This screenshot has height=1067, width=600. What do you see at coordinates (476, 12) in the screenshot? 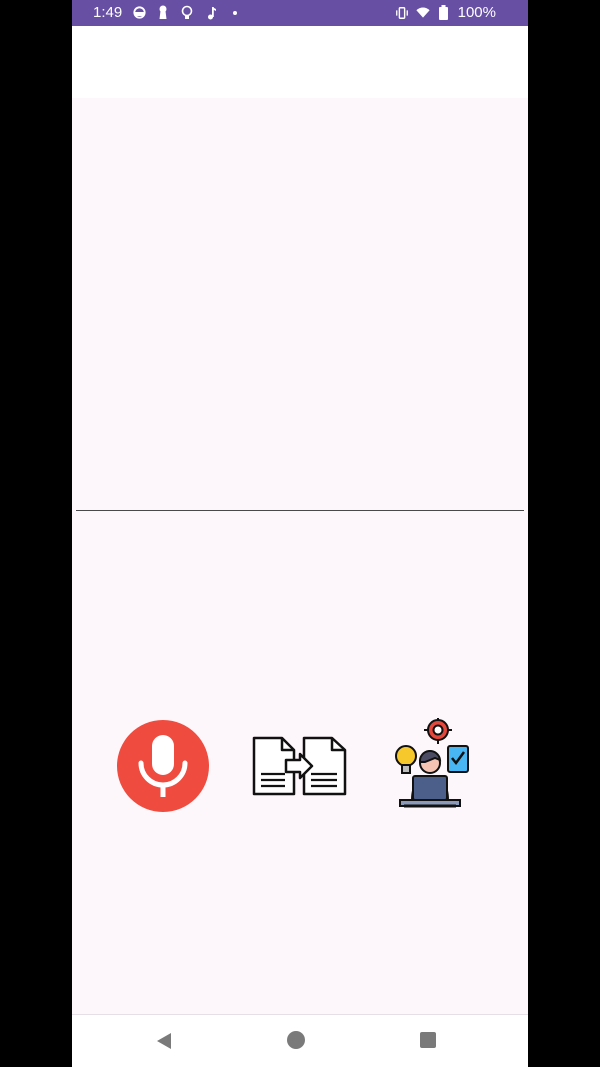
I see `battery-percent: 100%` at bounding box center [476, 12].